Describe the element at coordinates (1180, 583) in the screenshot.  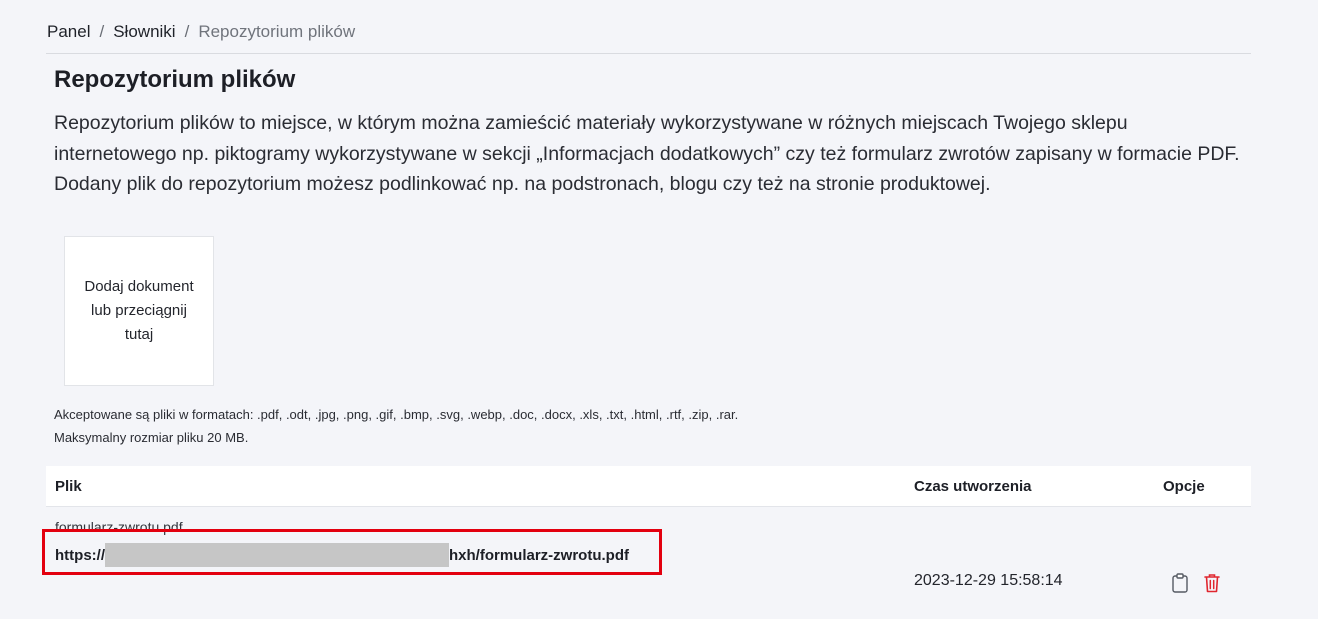
I see `clipboard-icon` at that location.